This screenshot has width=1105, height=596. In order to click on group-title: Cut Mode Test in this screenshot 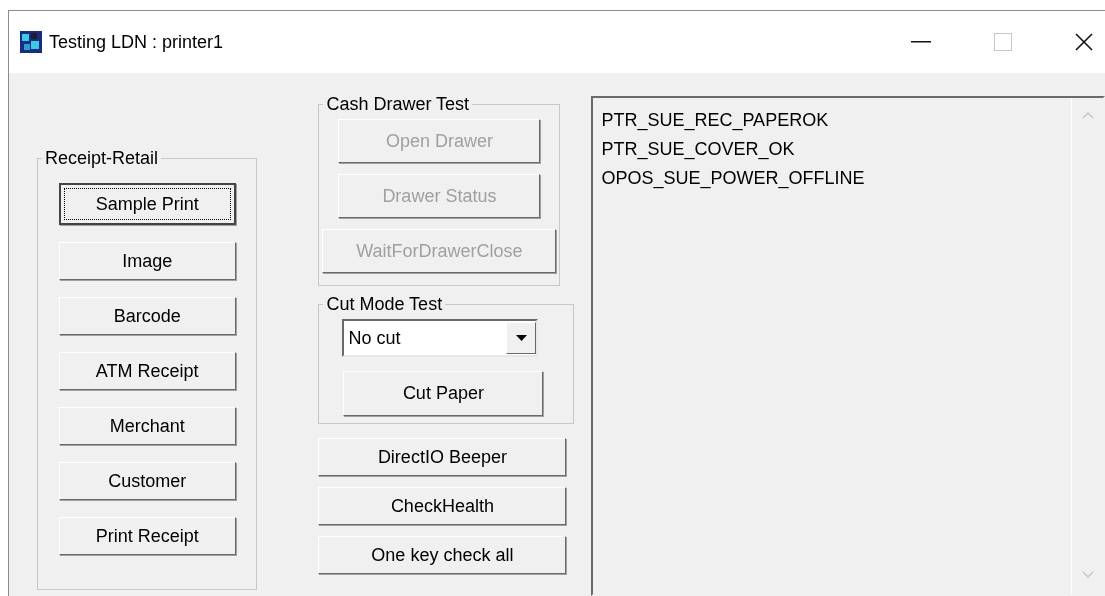, I will do `click(384, 304)`.